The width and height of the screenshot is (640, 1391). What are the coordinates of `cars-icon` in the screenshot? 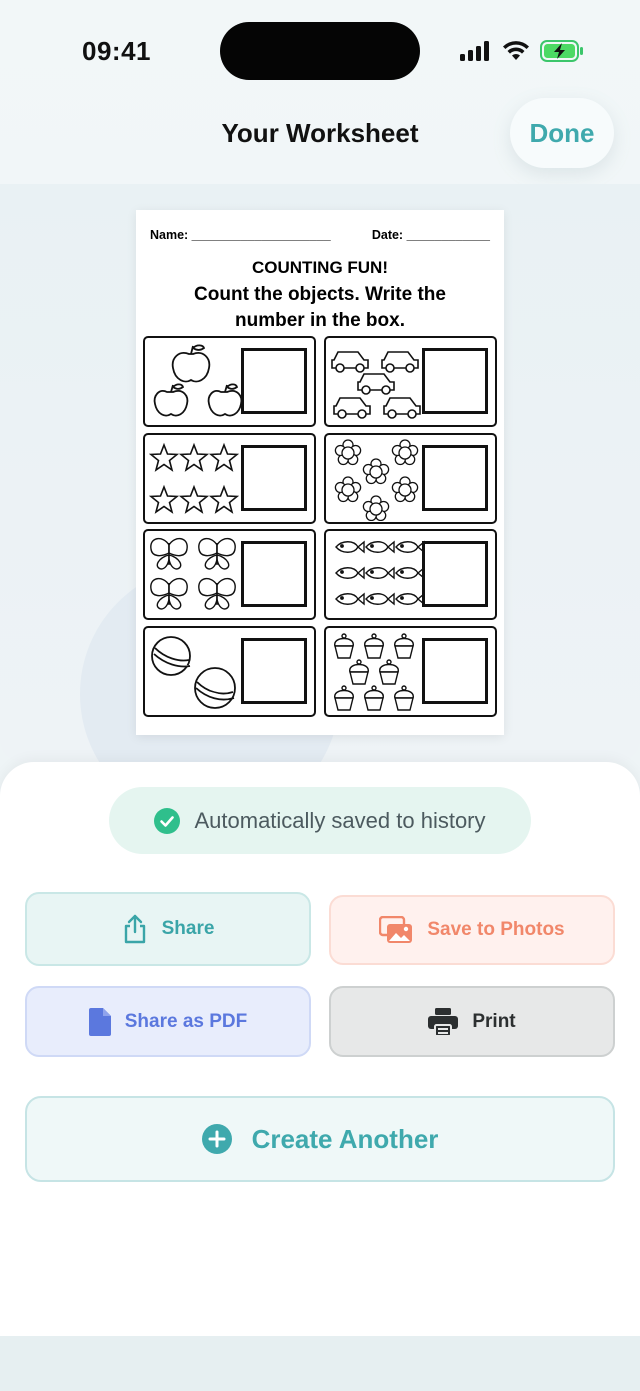 It's located at (376, 385).